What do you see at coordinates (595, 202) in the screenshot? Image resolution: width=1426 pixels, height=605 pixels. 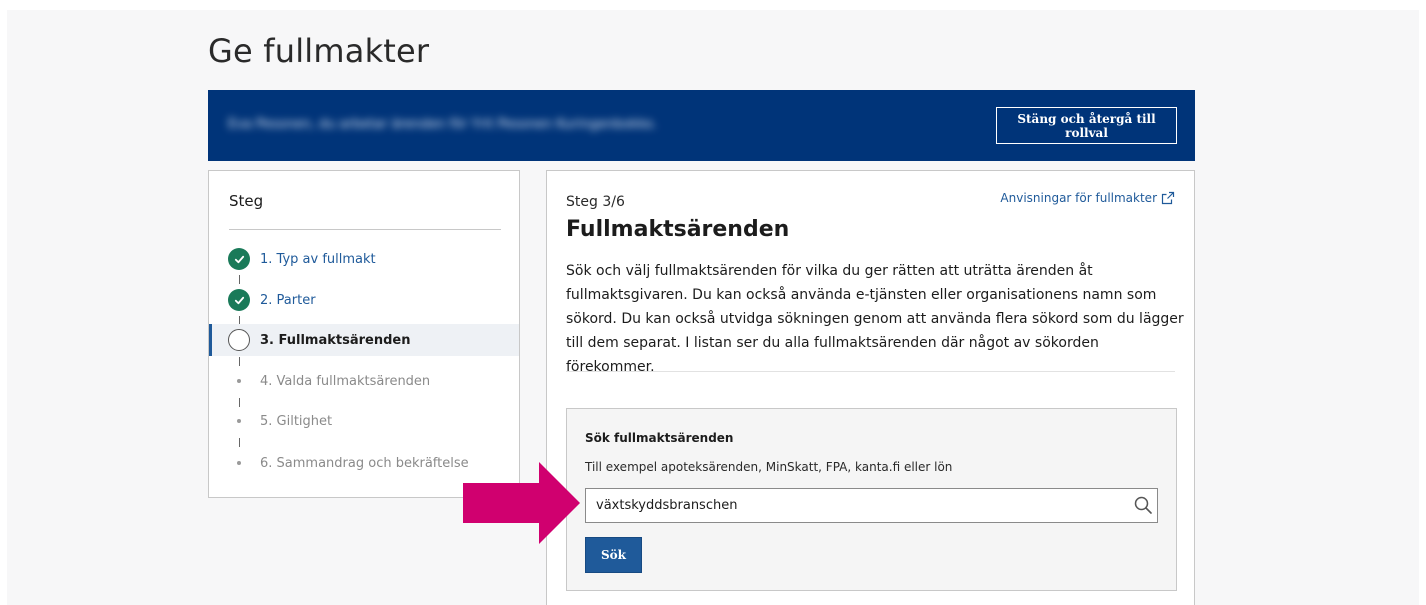 I see `step-counter: Steg 3/6` at bounding box center [595, 202].